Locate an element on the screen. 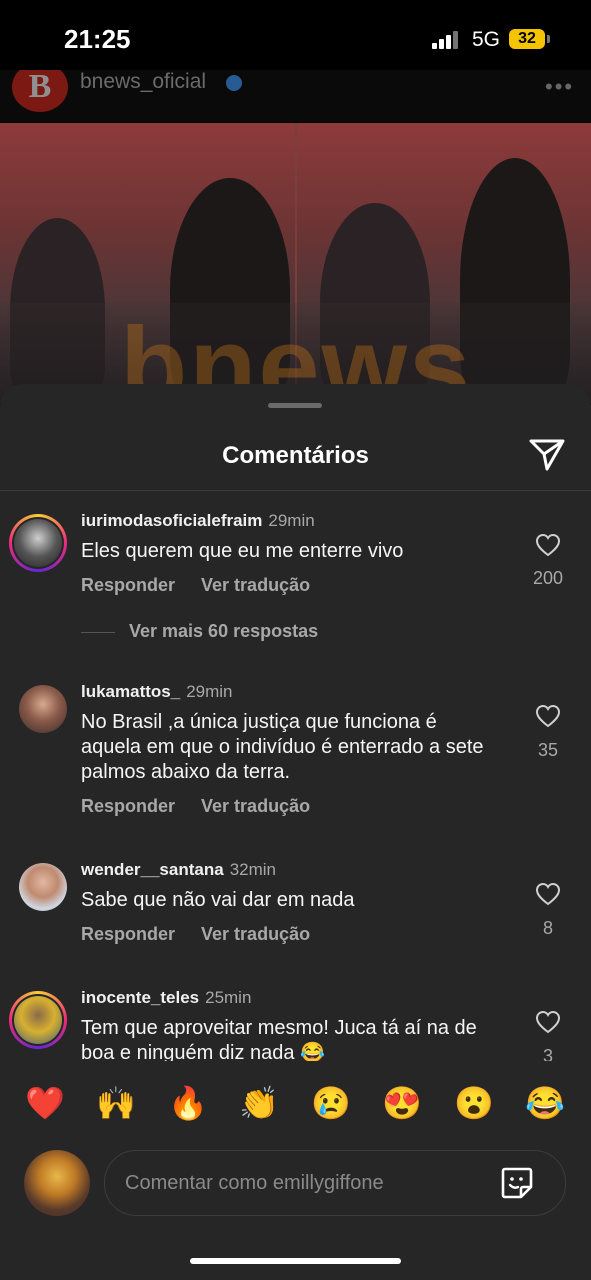 Image resolution: width=591 pixels, height=1280 pixels. emoji-raised-hands: 🙌 is located at coordinates (116, 1103).